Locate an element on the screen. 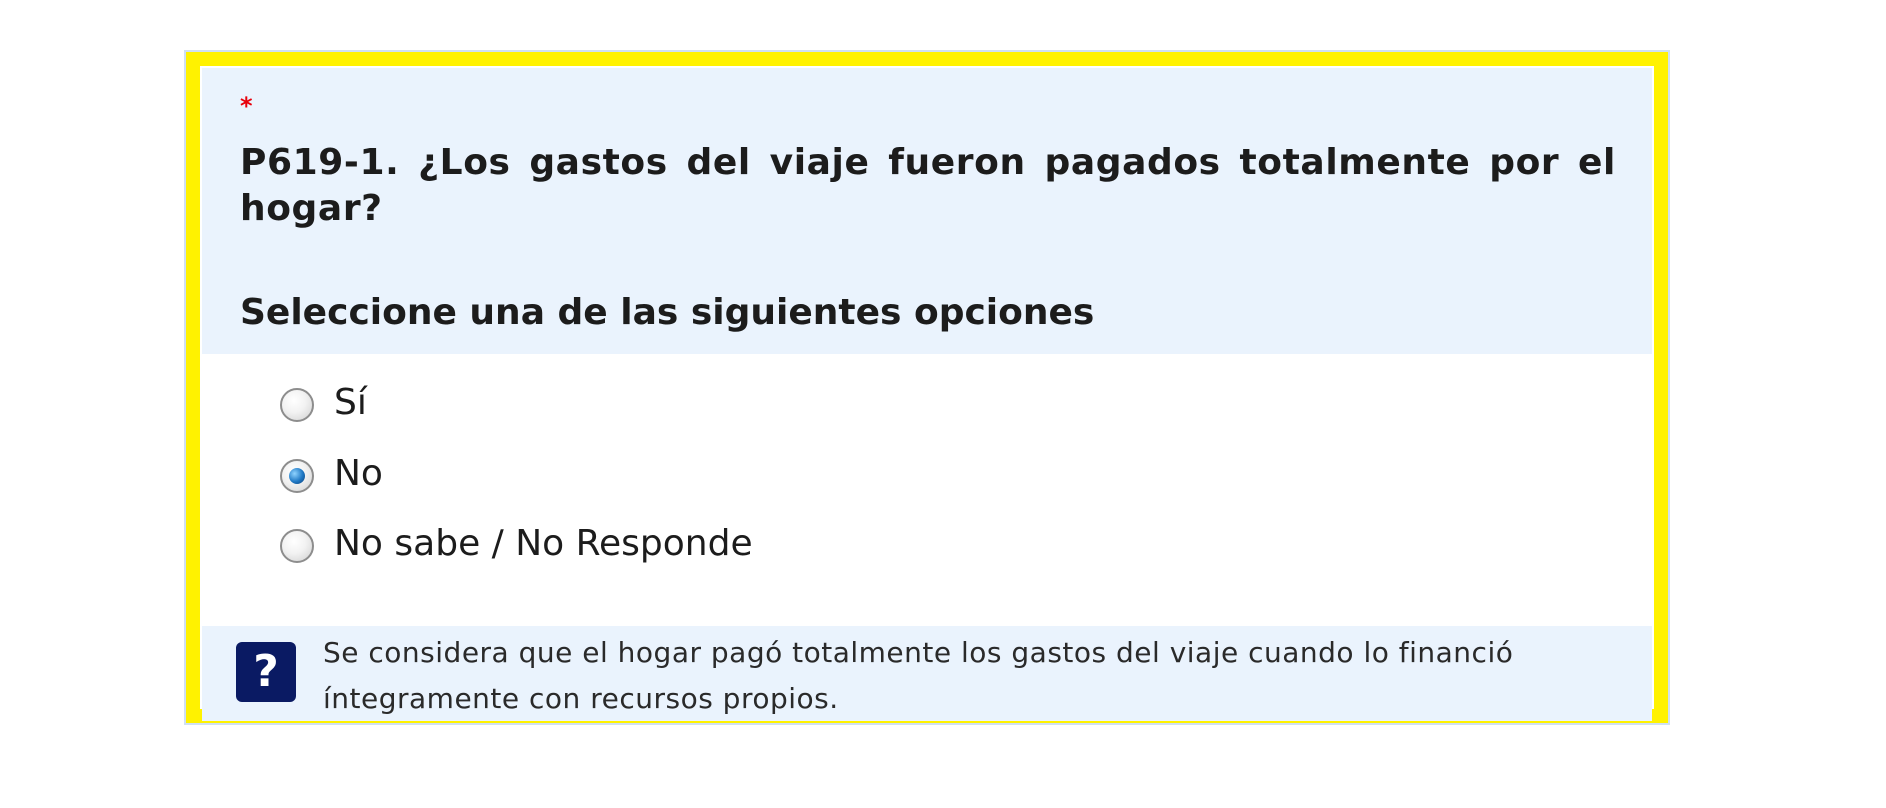 Image resolution: width=1886 pixels, height=808 pixels. option-no-sabe: No sabe / No Responde is located at coordinates (630, 544).